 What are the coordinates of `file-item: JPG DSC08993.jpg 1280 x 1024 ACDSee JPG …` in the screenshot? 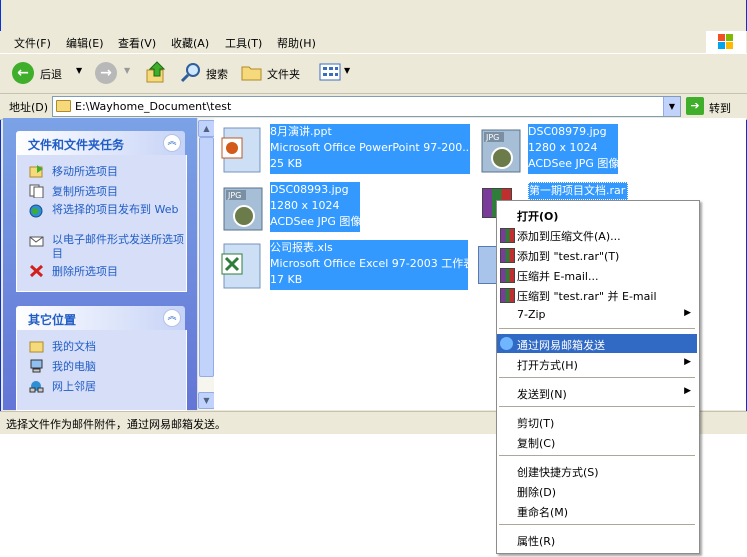 It's located at (293, 209).